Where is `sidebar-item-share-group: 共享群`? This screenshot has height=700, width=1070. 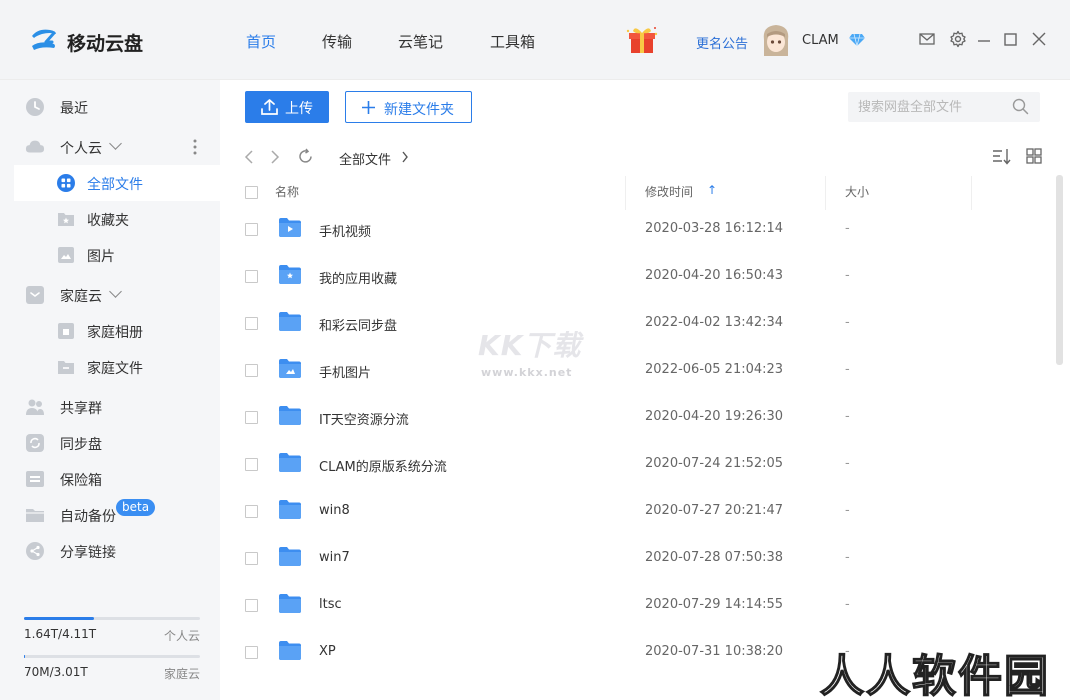 sidebar-item-share-group: 共享群 is located at coordinates (110, 407).